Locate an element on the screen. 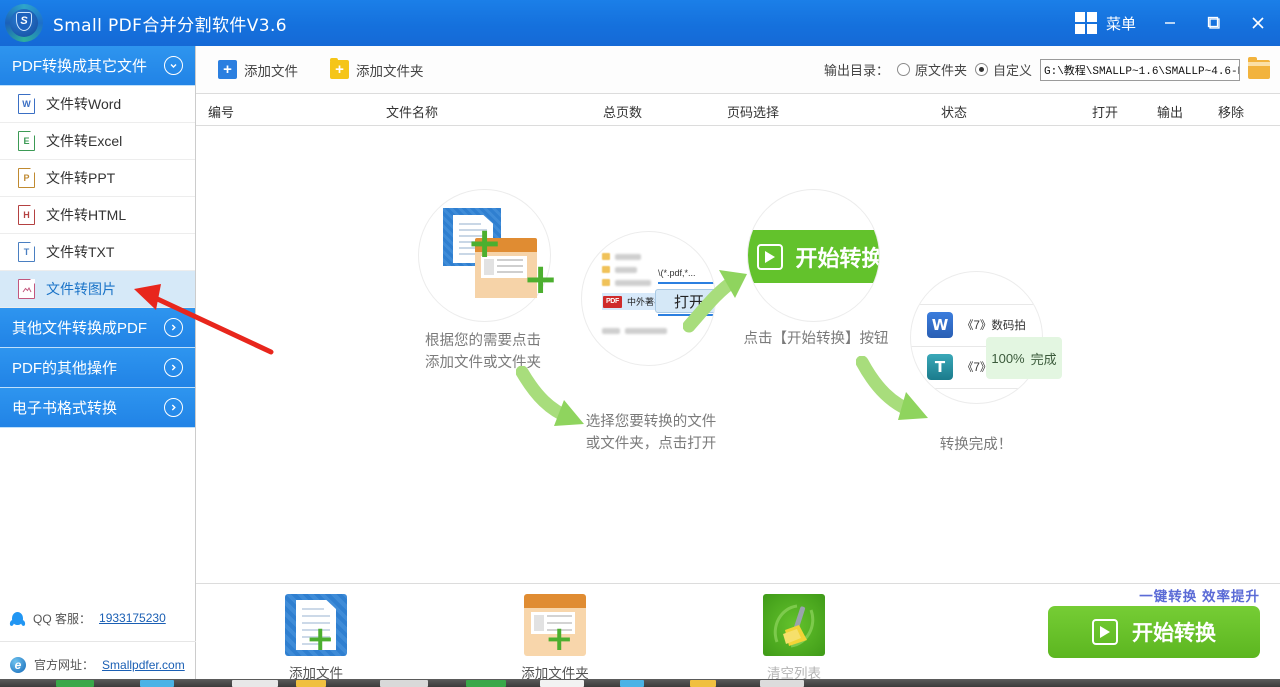 This screenshot has height=687, width=1280. qq-penguin-icon is located at coordinates (17, 618).